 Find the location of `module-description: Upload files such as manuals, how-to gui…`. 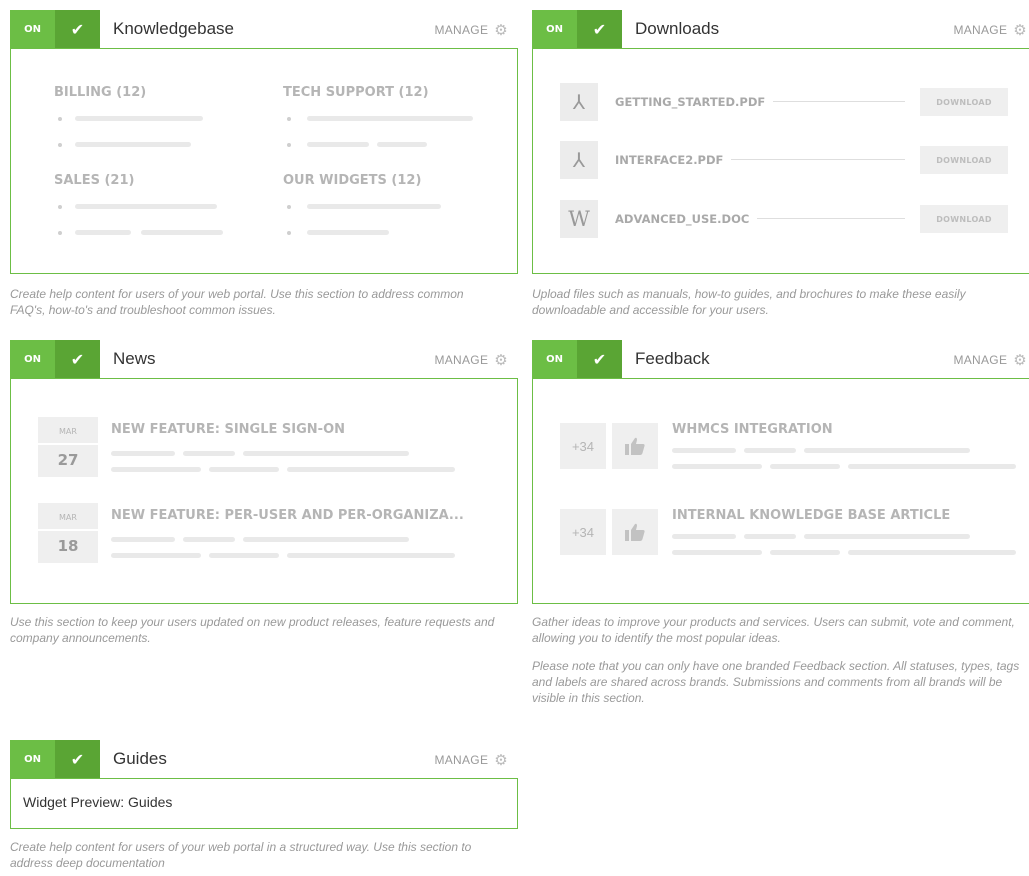

module-description: Upload files such as manuals, how-to gui… is located at coordinates (749, 302).